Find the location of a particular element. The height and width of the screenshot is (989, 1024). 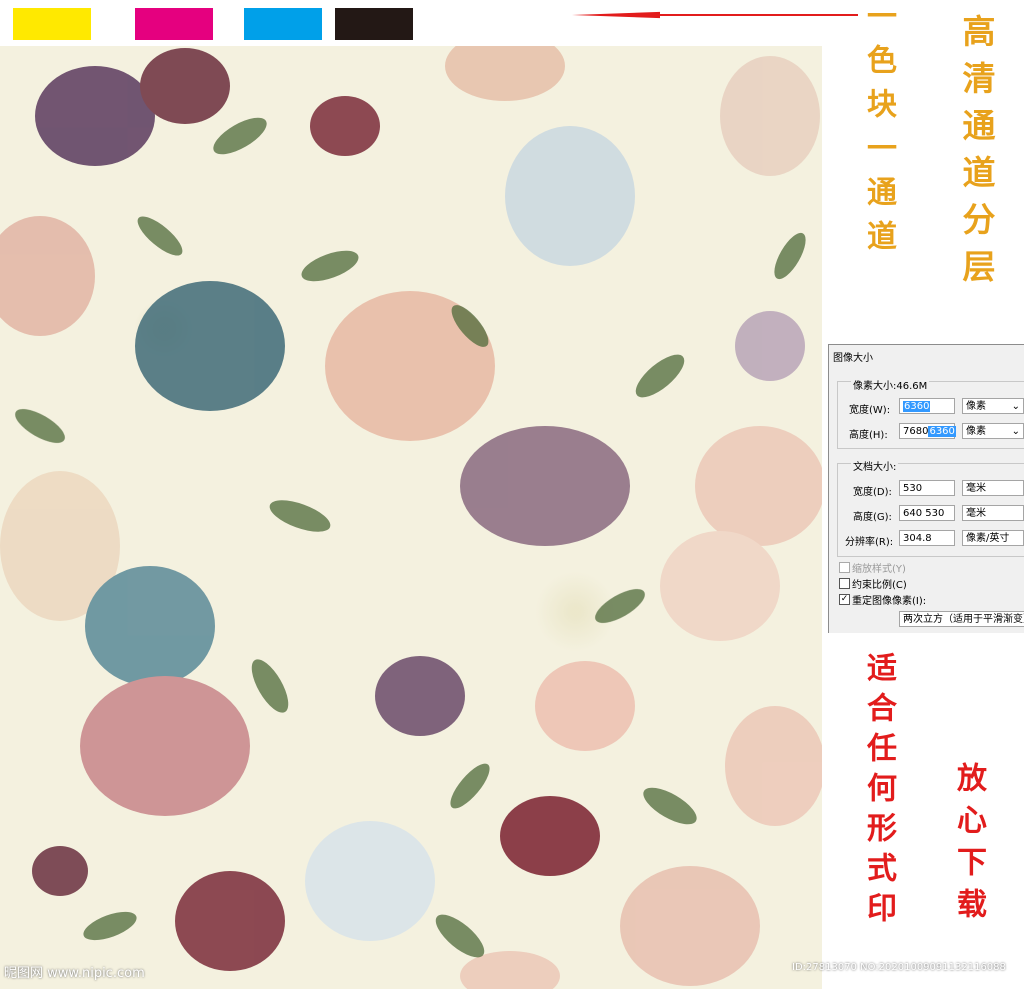

width-unit-select: 像素 ⌄ is located at coordinates (993, 406).